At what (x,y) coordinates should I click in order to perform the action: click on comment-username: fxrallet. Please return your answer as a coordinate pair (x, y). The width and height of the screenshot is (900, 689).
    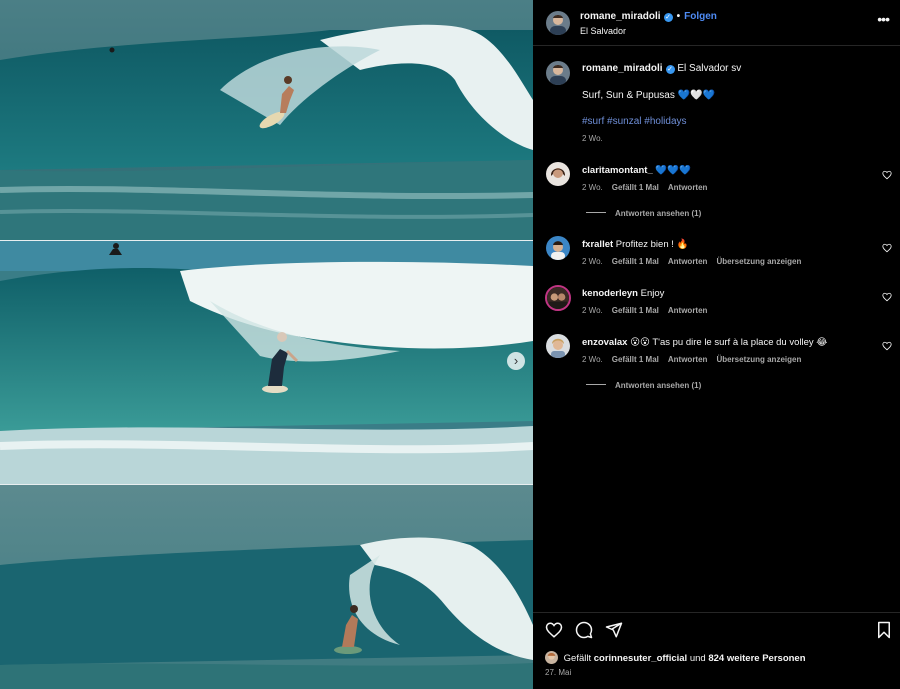
    Looking at the image, I should click on (597, 244).